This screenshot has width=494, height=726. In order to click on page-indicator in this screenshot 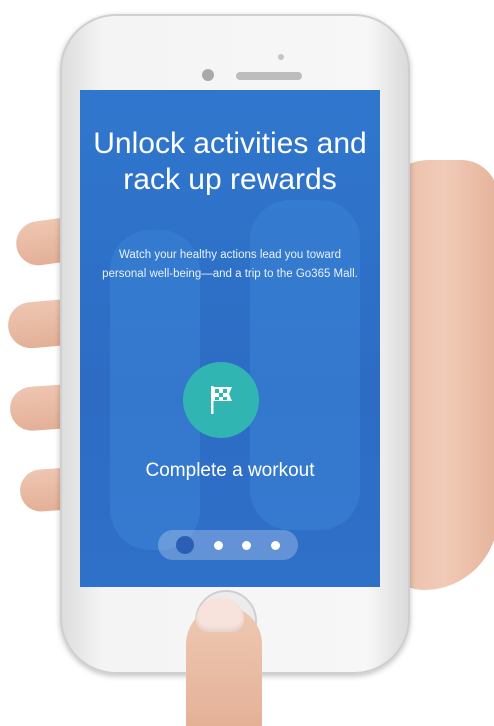, I will do `click(228, 545)`.